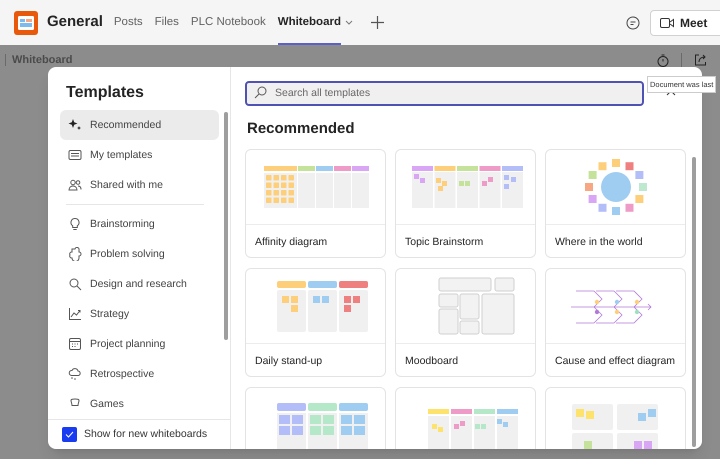 The image size is (720, 459). What do you see at coordinates (139, 374) in the screenshot?
I see `sidebar-item: Retrospective` at bounding box center [139, 374].